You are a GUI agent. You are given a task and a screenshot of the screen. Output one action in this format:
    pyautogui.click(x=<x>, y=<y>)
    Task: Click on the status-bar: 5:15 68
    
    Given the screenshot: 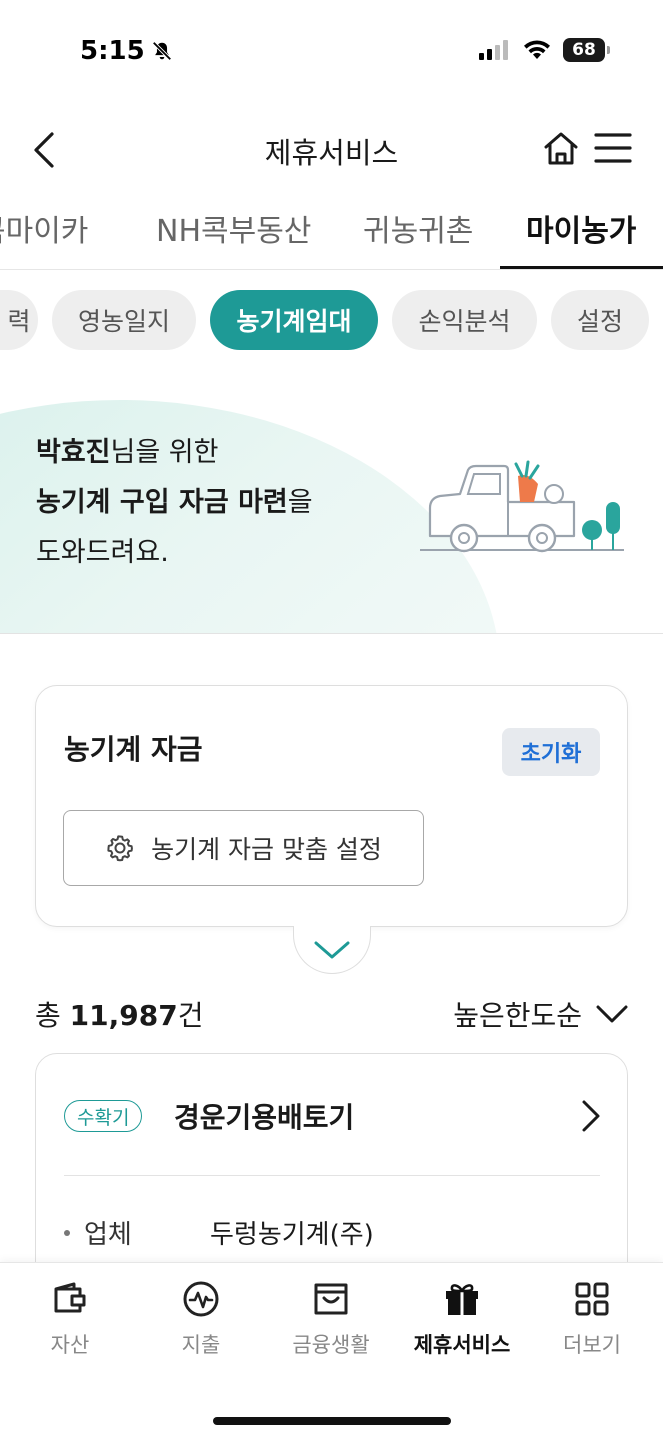 What is the action you would take?
    pyautogui.click(x=331, y=50)
    